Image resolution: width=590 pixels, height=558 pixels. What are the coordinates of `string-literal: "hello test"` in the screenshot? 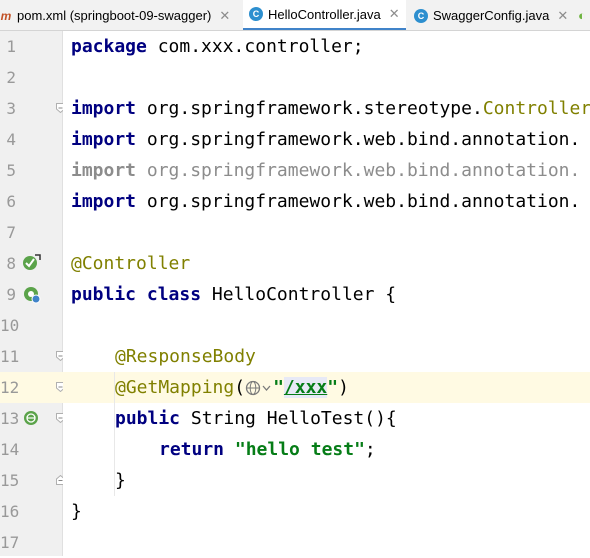 It's located at (299, 449).